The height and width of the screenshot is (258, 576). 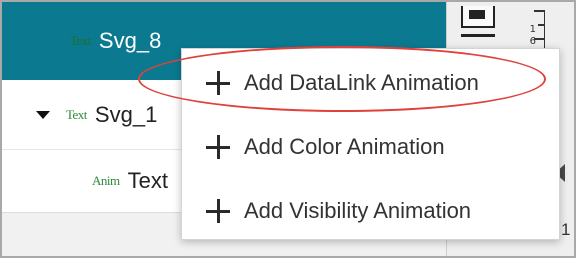 I want to click on menu-item-add-datalink-animation: Add DataLink Animation, so click(x=371, y=83).